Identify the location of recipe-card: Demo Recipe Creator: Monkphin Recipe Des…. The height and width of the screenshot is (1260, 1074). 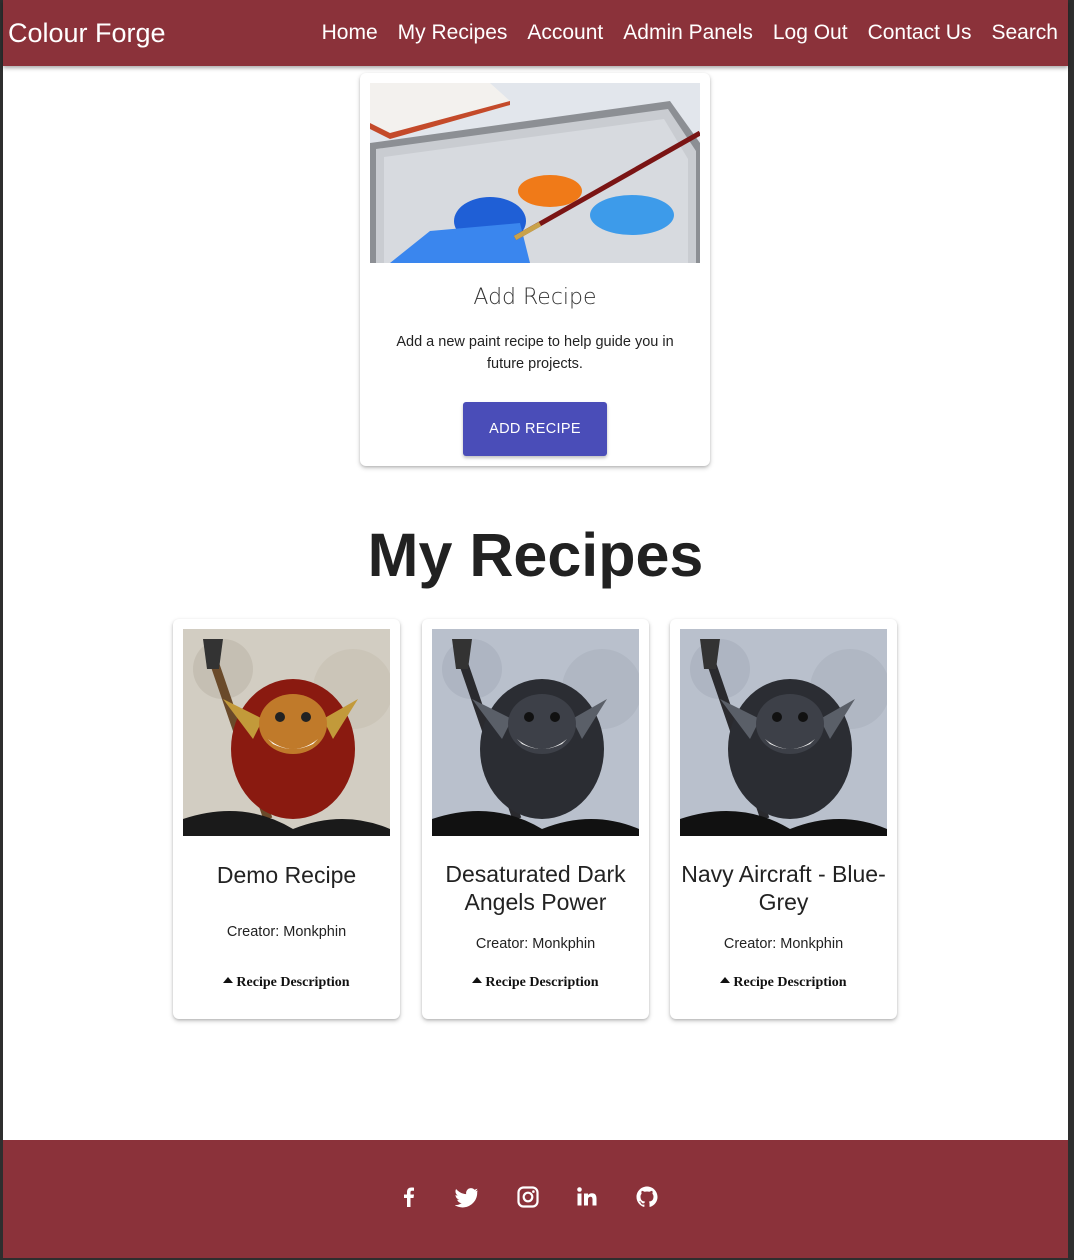
(286, 819).